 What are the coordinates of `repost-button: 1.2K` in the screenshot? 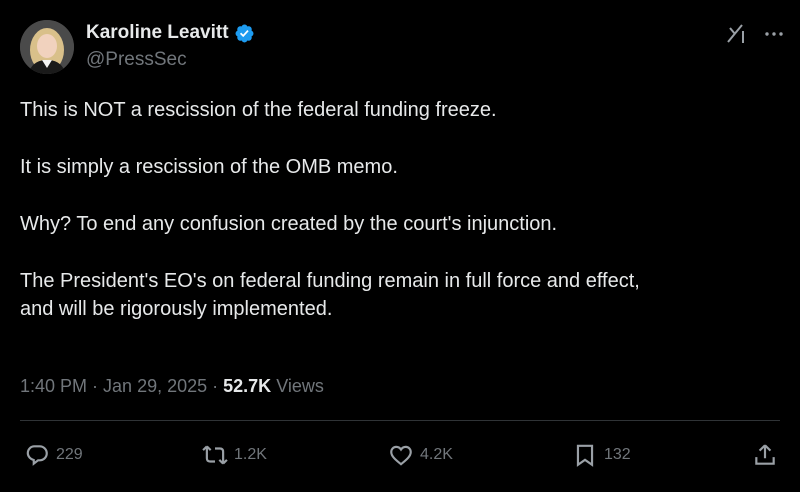 It's located at (234, 455).